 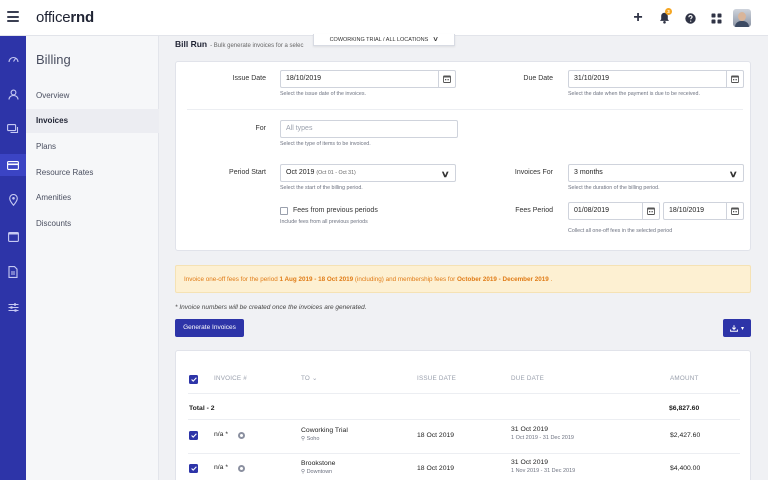 What do you see at coordinates (742, 328) in the screenshot?
I see `caret-down-icon: ▾` at bounding box center [742, 328].